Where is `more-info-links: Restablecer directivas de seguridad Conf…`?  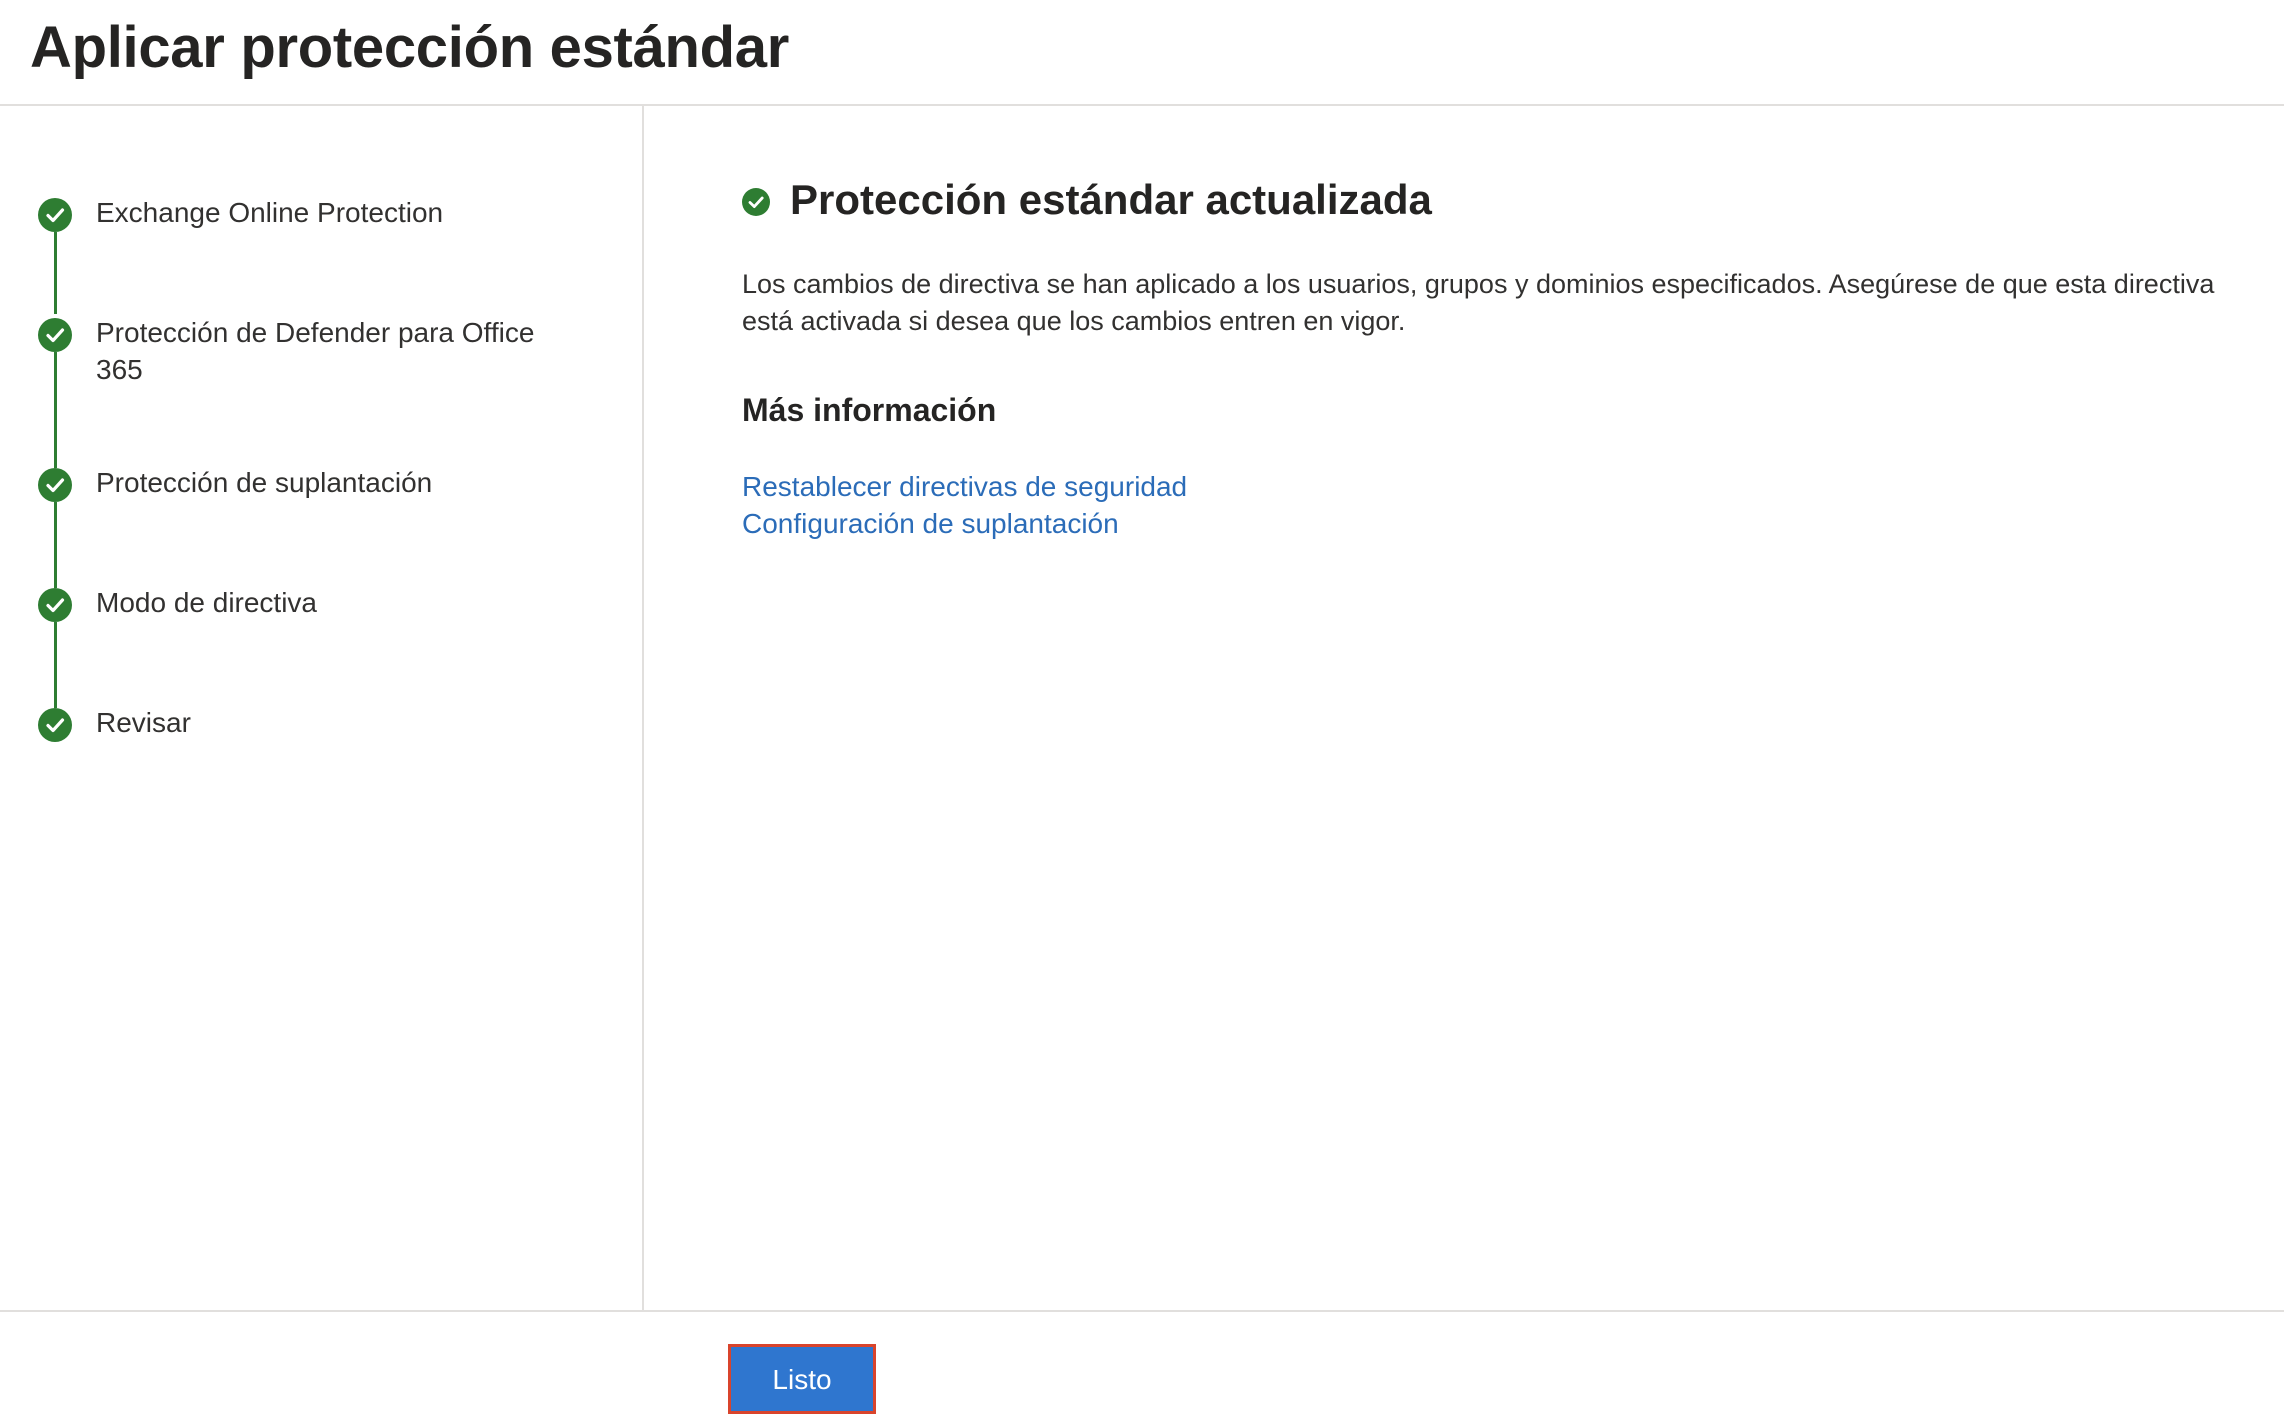
more-info-links: Restablecer directivas de seguridad Conf… is located at coordinates (964, 505).